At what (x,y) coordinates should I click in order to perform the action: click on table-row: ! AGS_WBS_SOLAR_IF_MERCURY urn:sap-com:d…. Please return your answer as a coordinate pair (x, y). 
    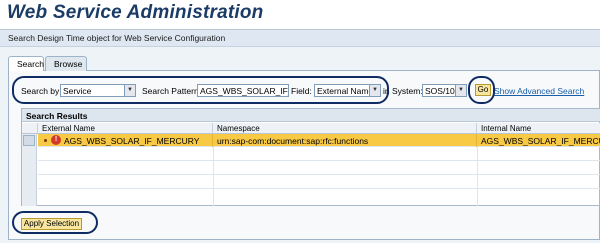
    Looking at the image, I should click on (319, 140).